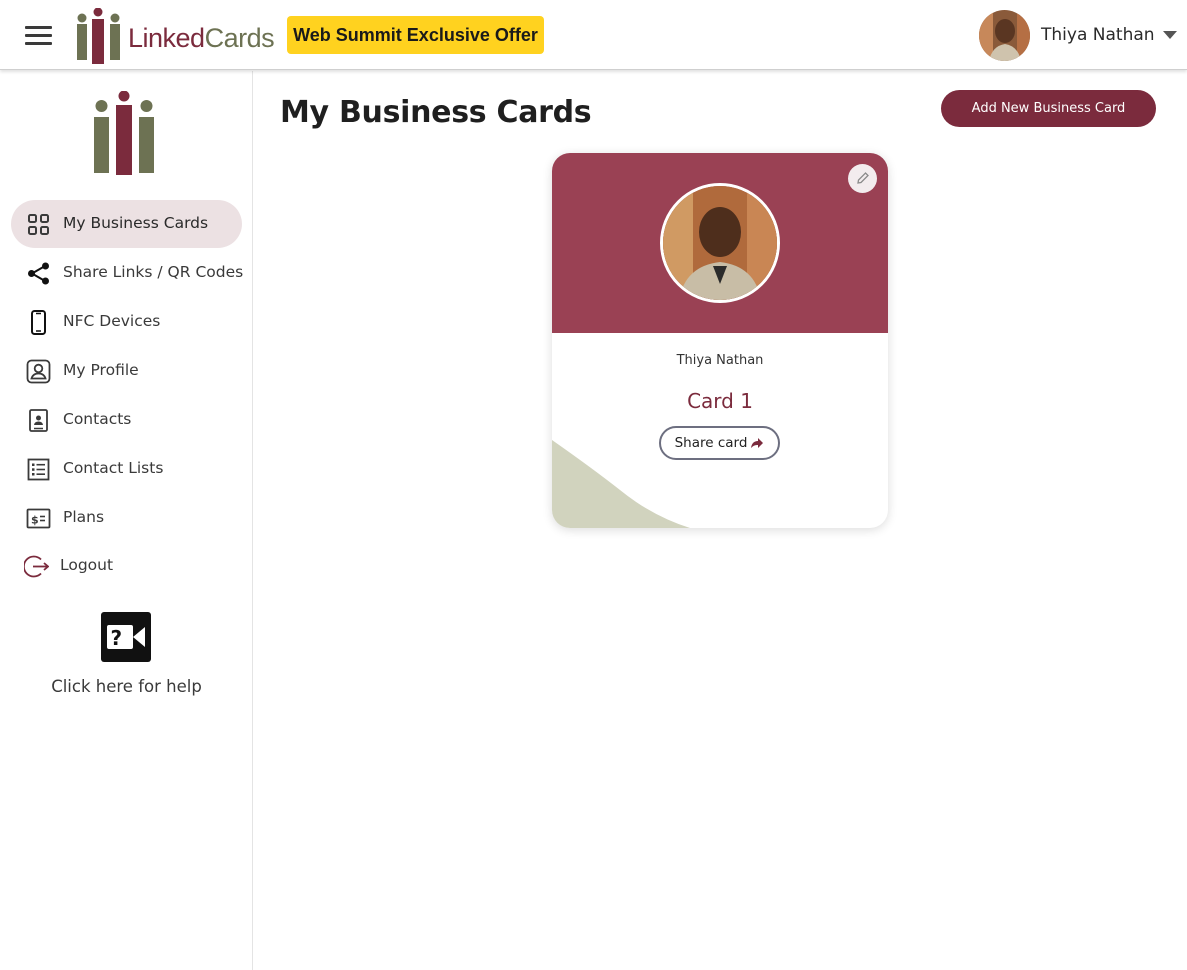 The height and width of the screenshot is (970, 1187). I want to click on sidebar-item-my-profile: My Profile, so click(126, 371).